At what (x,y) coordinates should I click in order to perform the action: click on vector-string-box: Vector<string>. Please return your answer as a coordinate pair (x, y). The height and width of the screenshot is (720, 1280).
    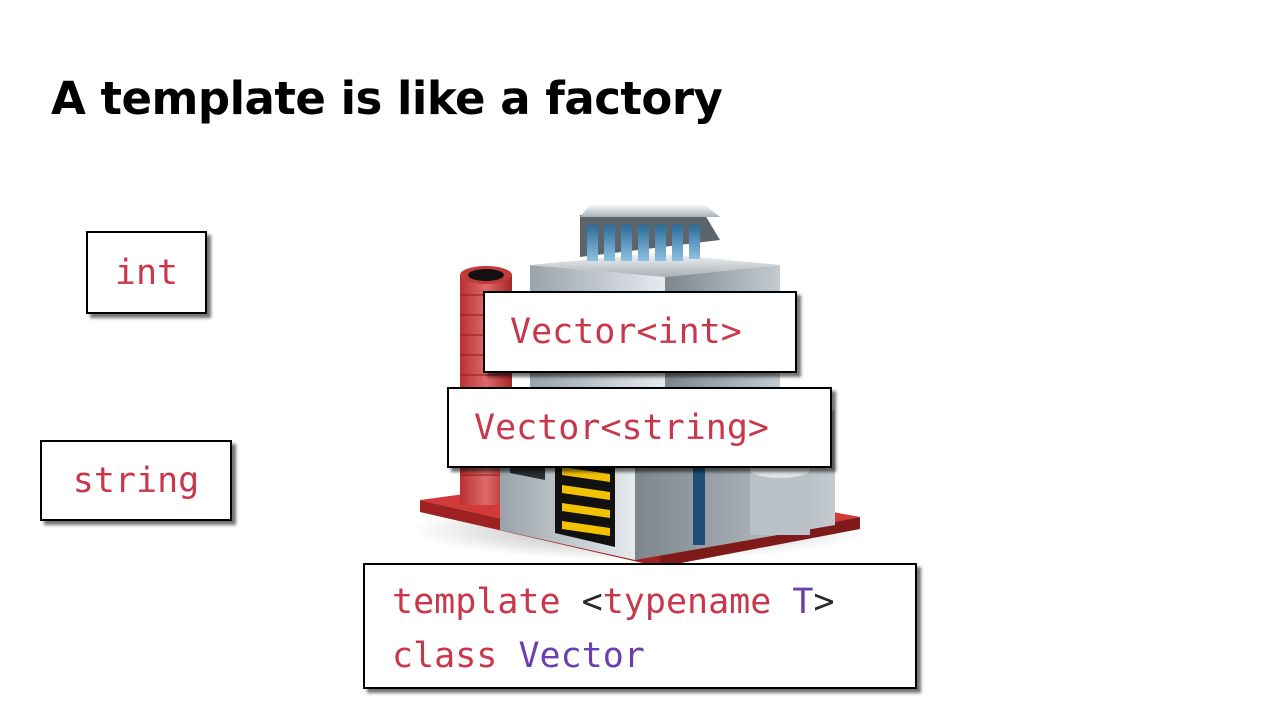
    Looking at the image, I should click on (639, 427).